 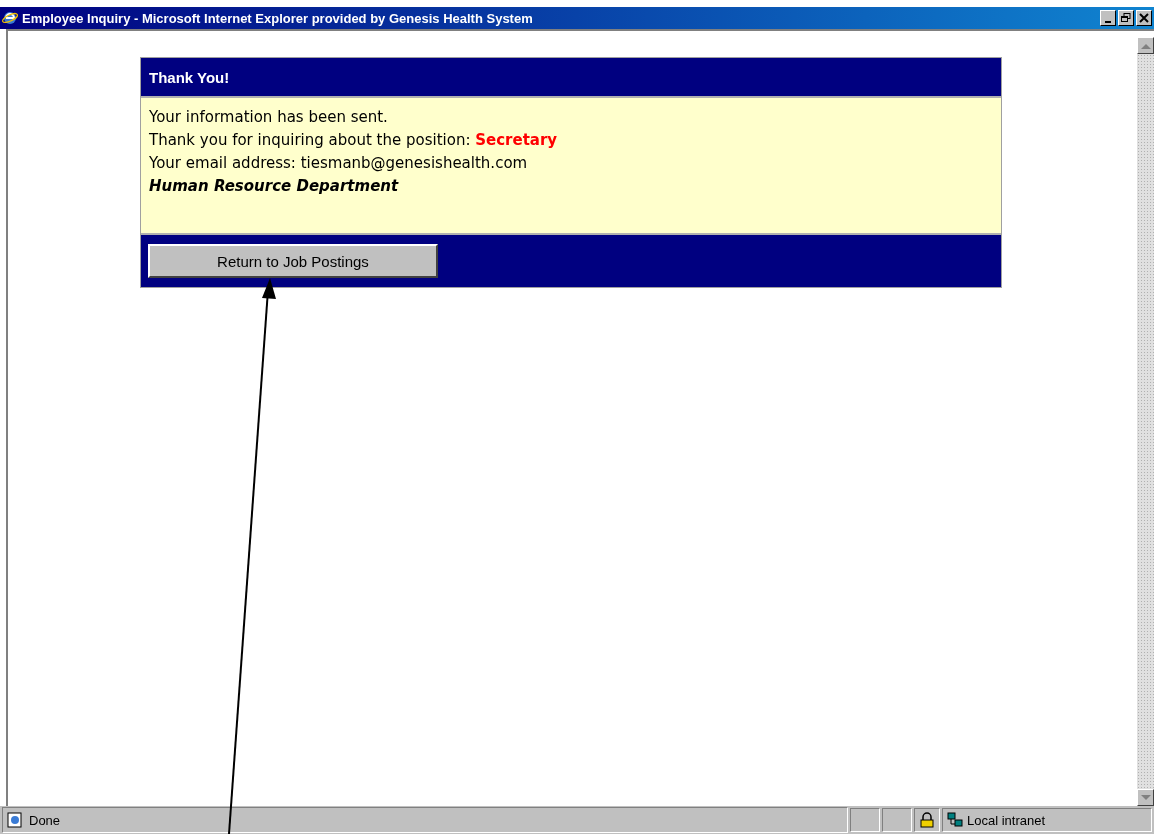 I want to click on up-arrow-icon, so click(x=1145, y=45).